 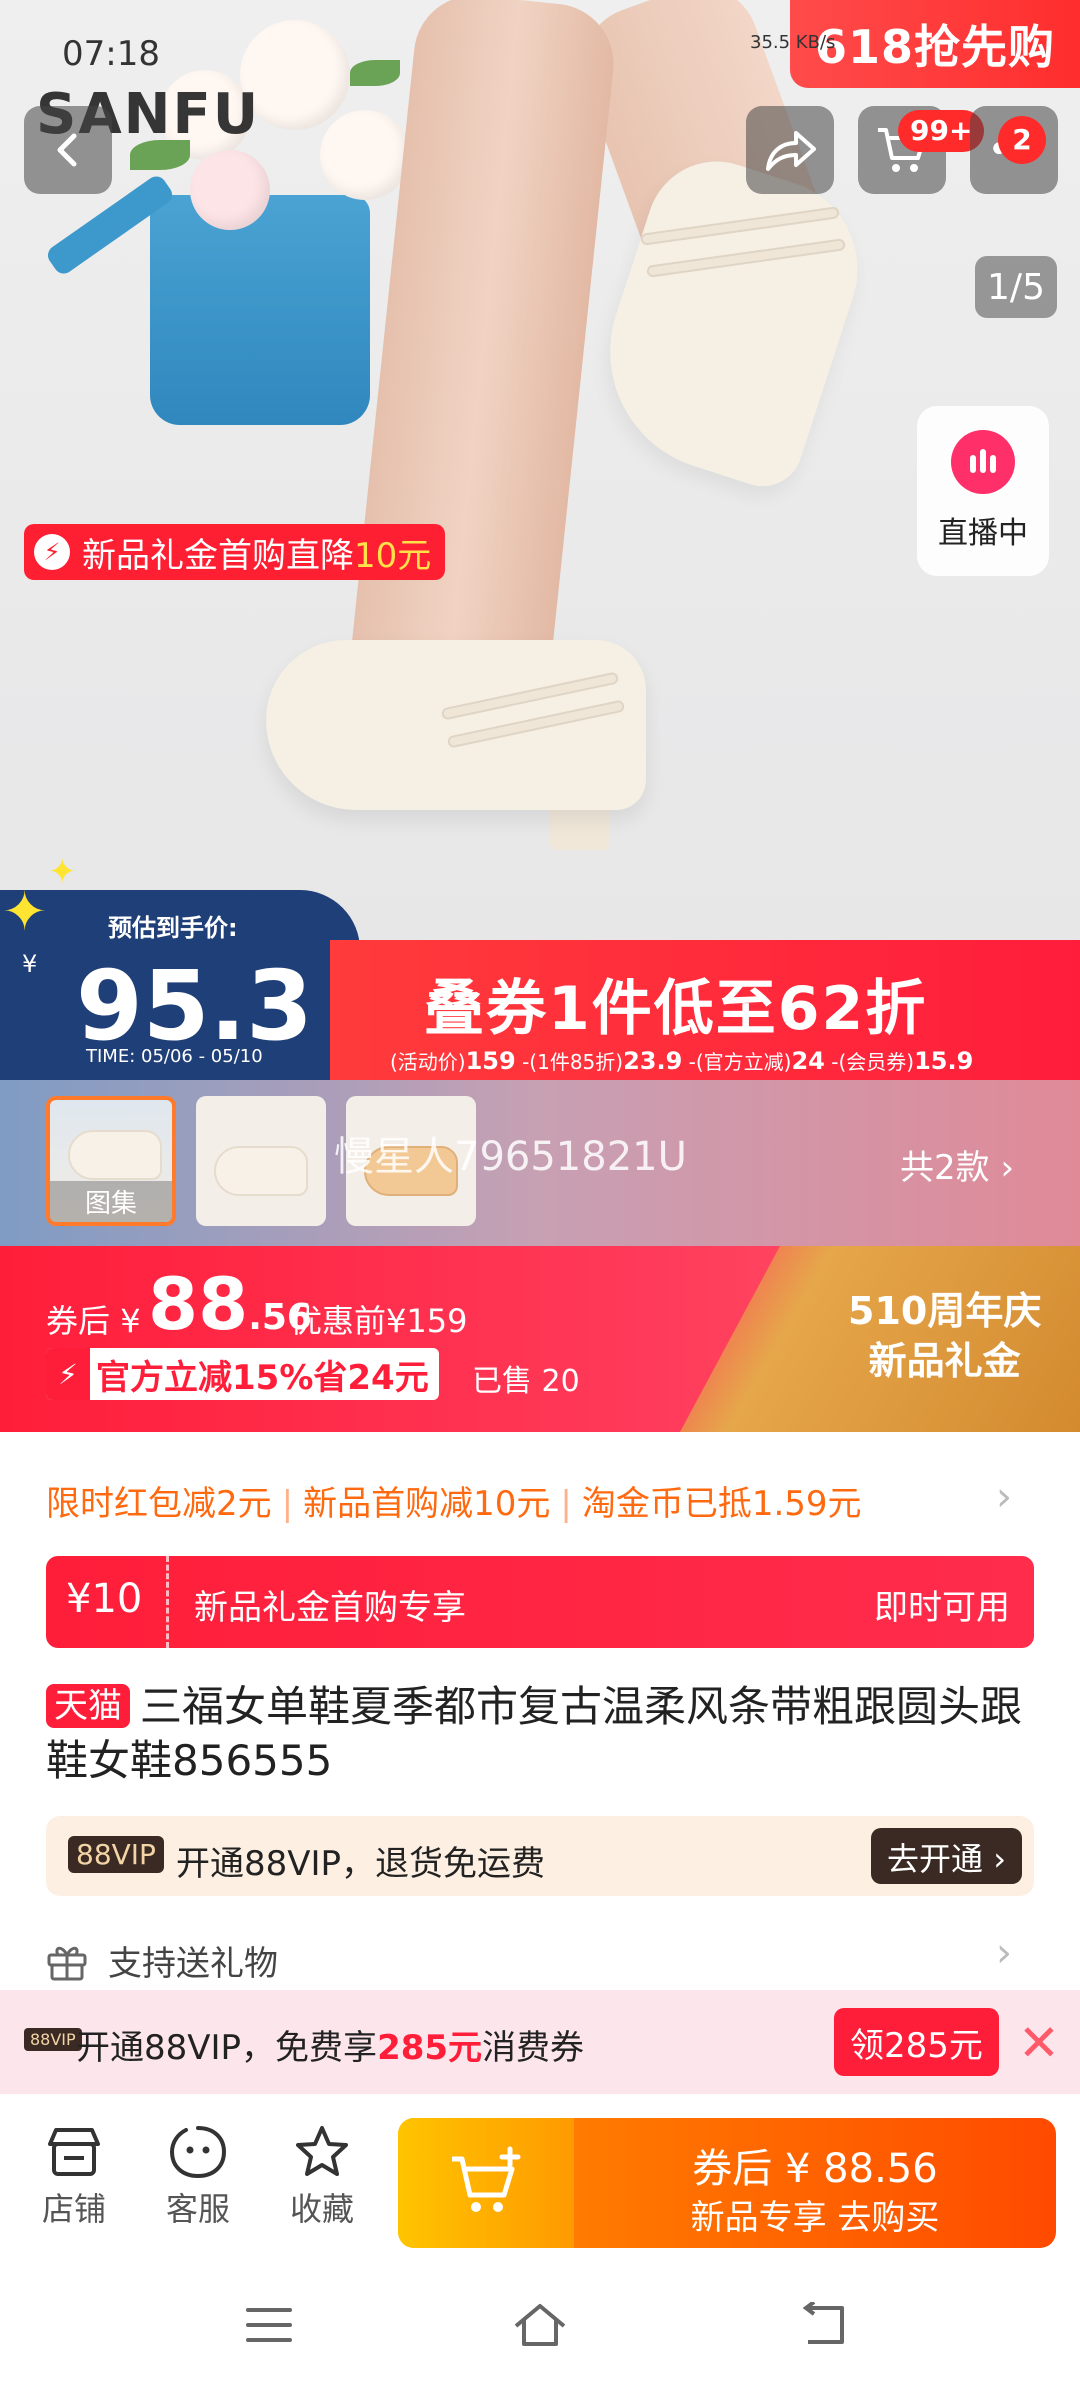 I want to click on vip-bar: 88VIP 开通88VIP，退货免运费 去开通 ›, so click(x=540, y=1856).